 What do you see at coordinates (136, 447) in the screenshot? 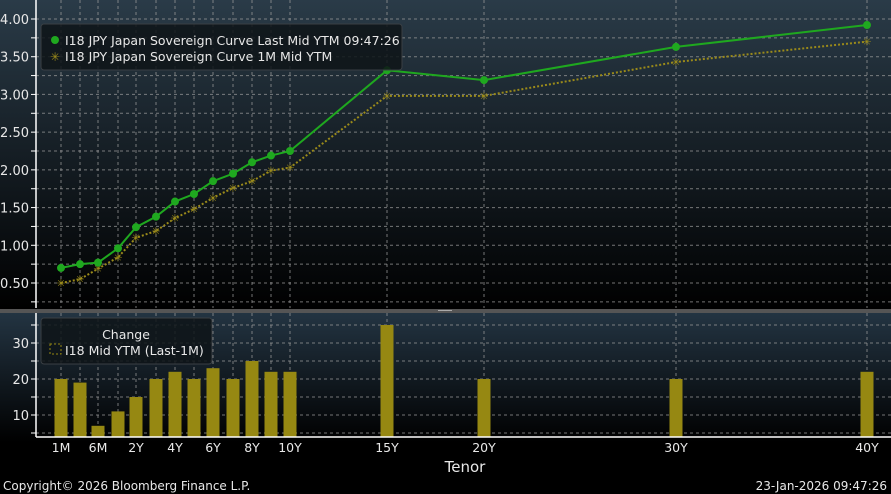
I see `x-tick-label: 2Y` at bounding box center [136, 447].